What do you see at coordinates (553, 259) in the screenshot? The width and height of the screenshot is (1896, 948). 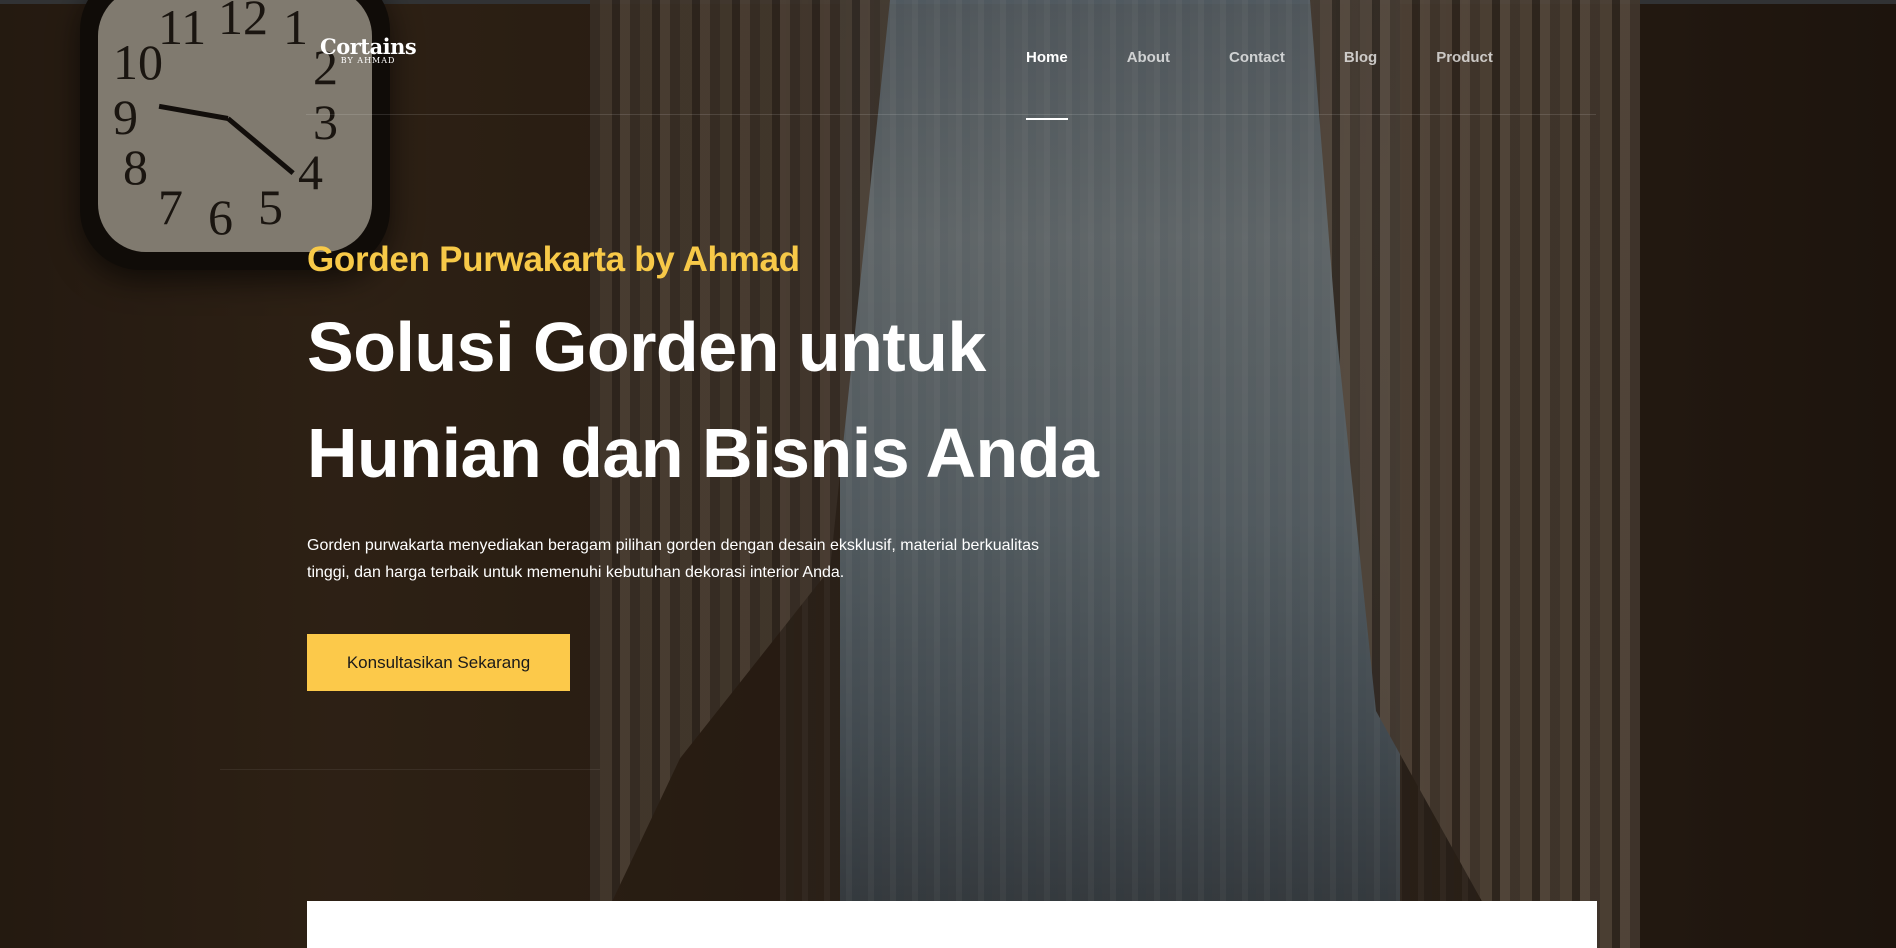 I see `hero-tagline: Gorden Purwakarta by Ahmad` at bounding box center [553, 259].